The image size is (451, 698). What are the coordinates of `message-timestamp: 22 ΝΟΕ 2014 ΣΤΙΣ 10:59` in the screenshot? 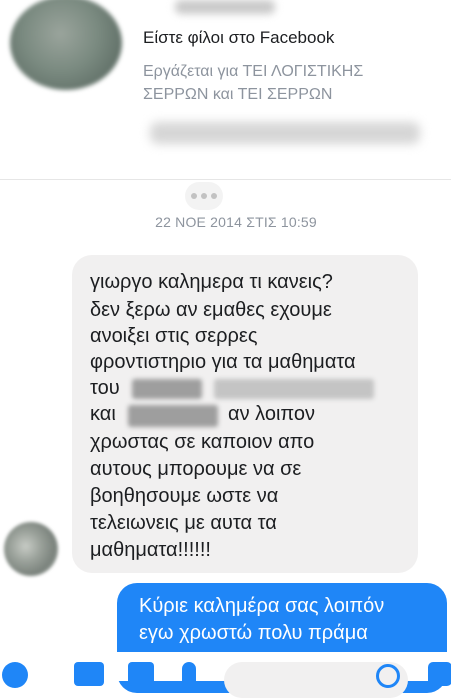 It's located at (236, 222).